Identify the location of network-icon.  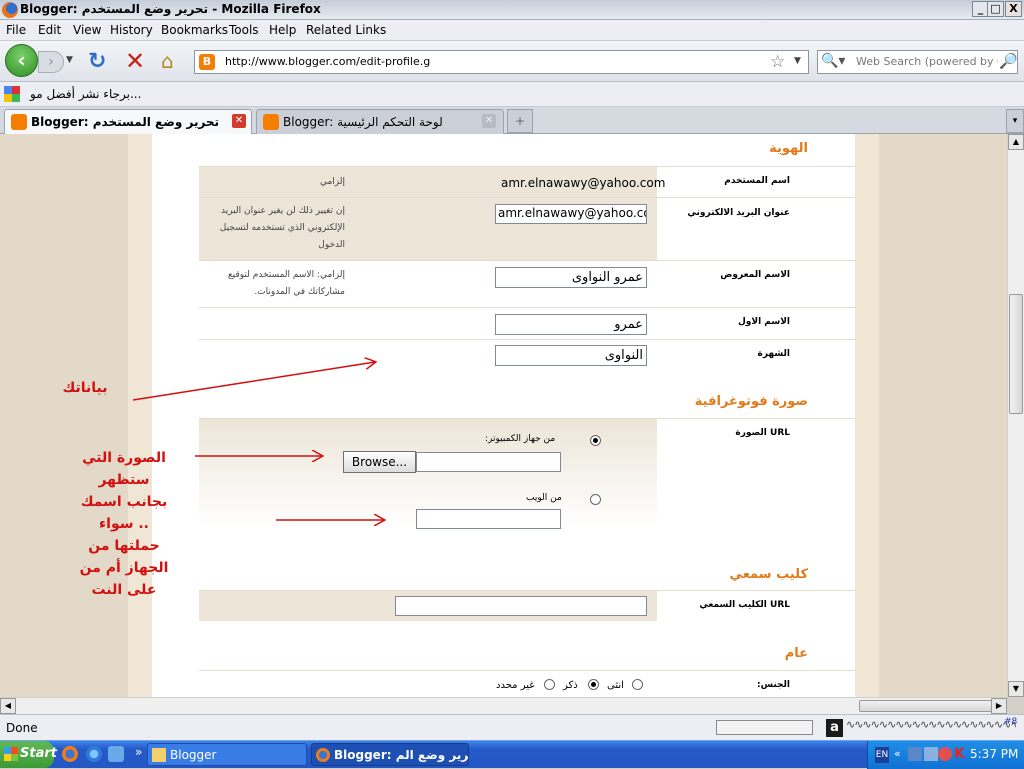
(915, 754).